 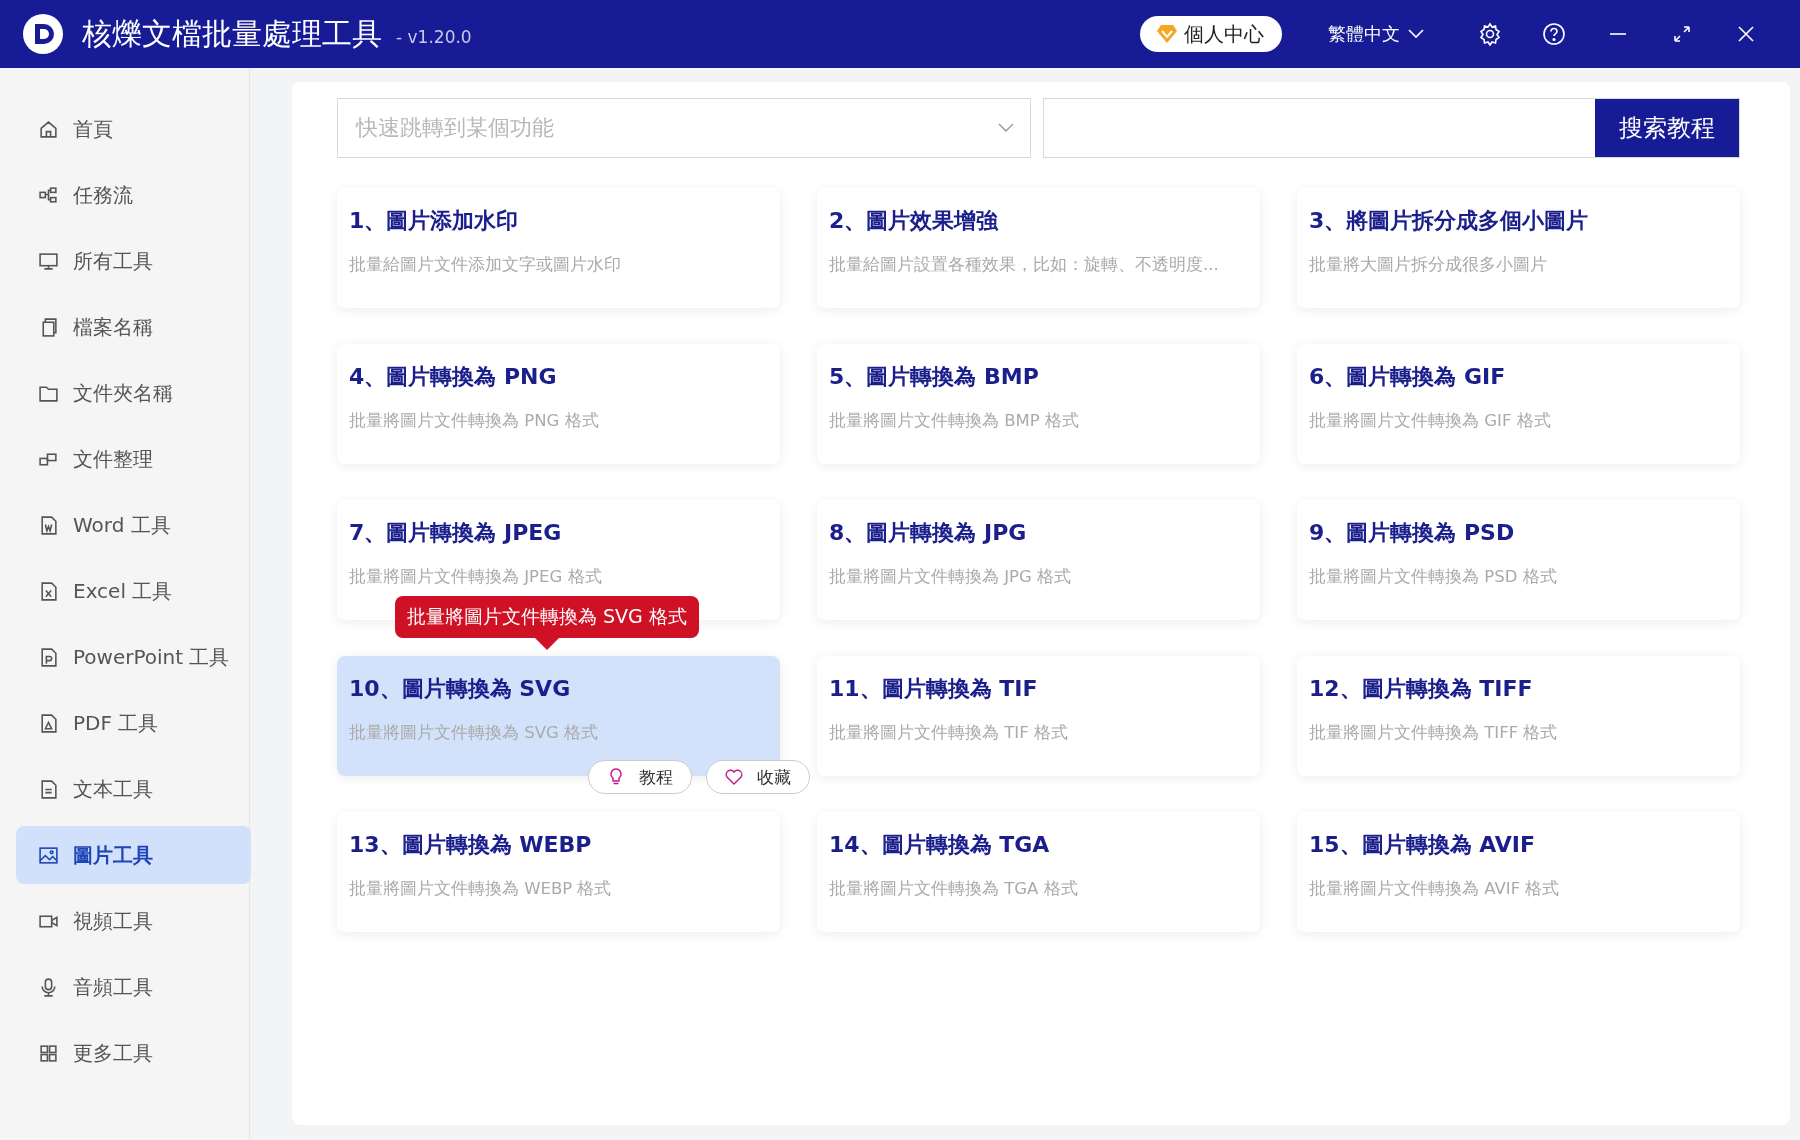 What do you see at coordinates (1376, 34) in the screenshot?
I see `language-dropdown: 繁體中文` at bounding box center [1376, 34].